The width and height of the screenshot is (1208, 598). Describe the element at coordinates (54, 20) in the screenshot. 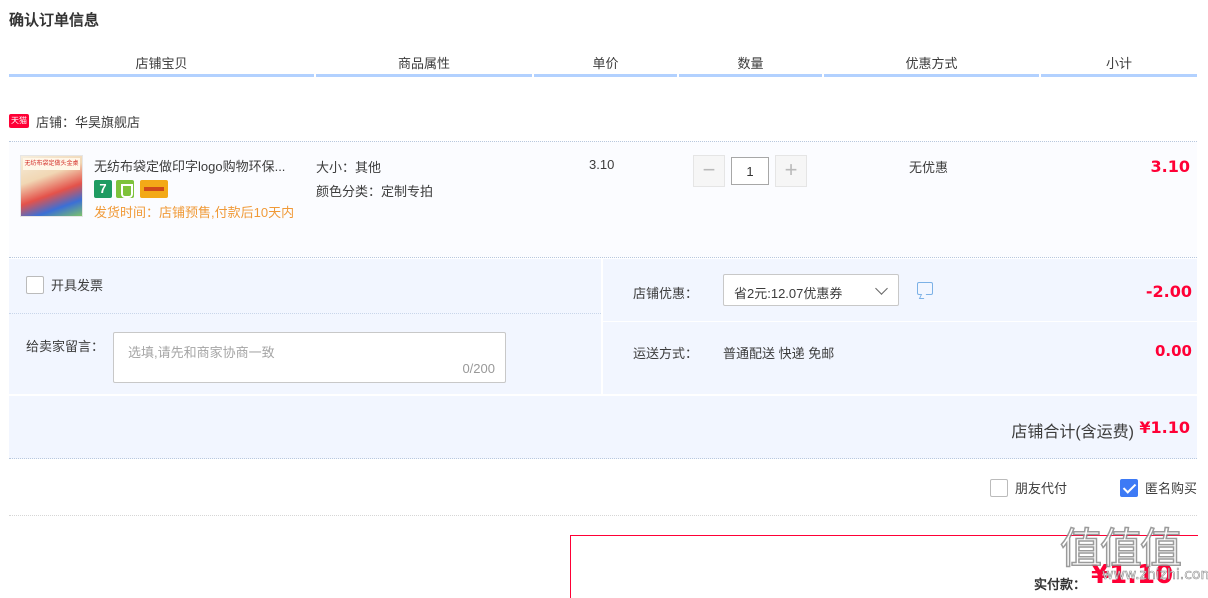

I see `page-title: 确认订单信息` at that location.